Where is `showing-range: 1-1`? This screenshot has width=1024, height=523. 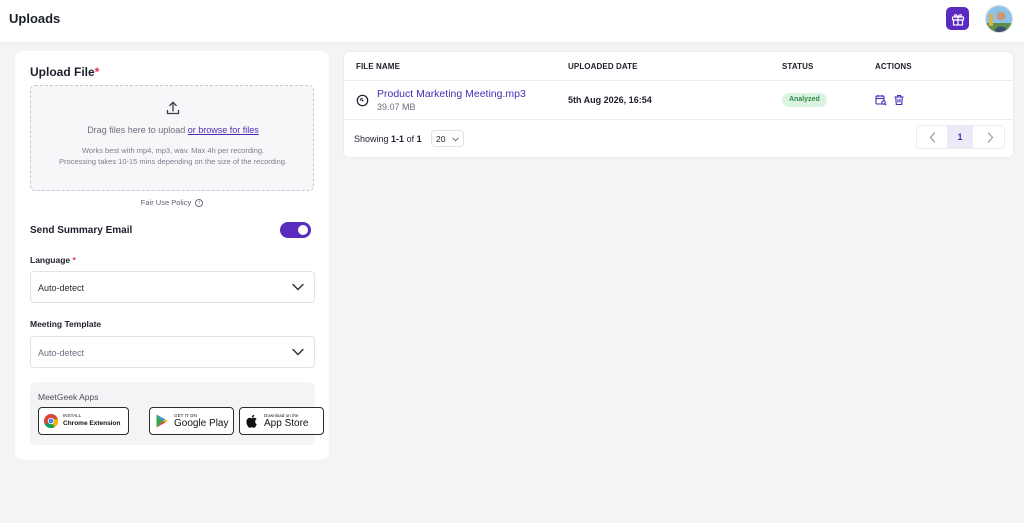
showing-range: 1-1 is located at coordinates (398, 139).